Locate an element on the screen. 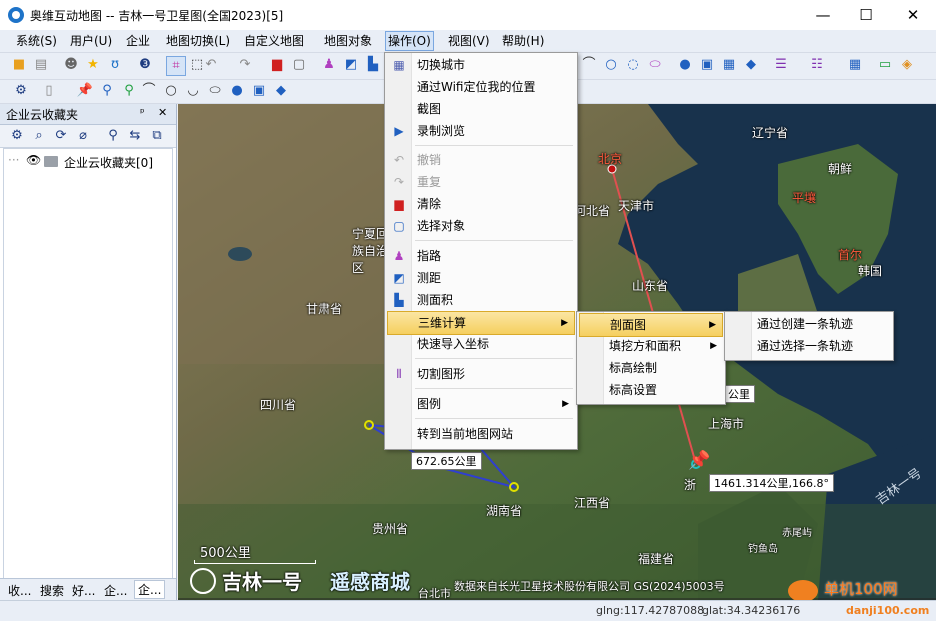 This screenshot has height=621, width=936. delete-icon: ▆ is located at coordinates (277, 65).